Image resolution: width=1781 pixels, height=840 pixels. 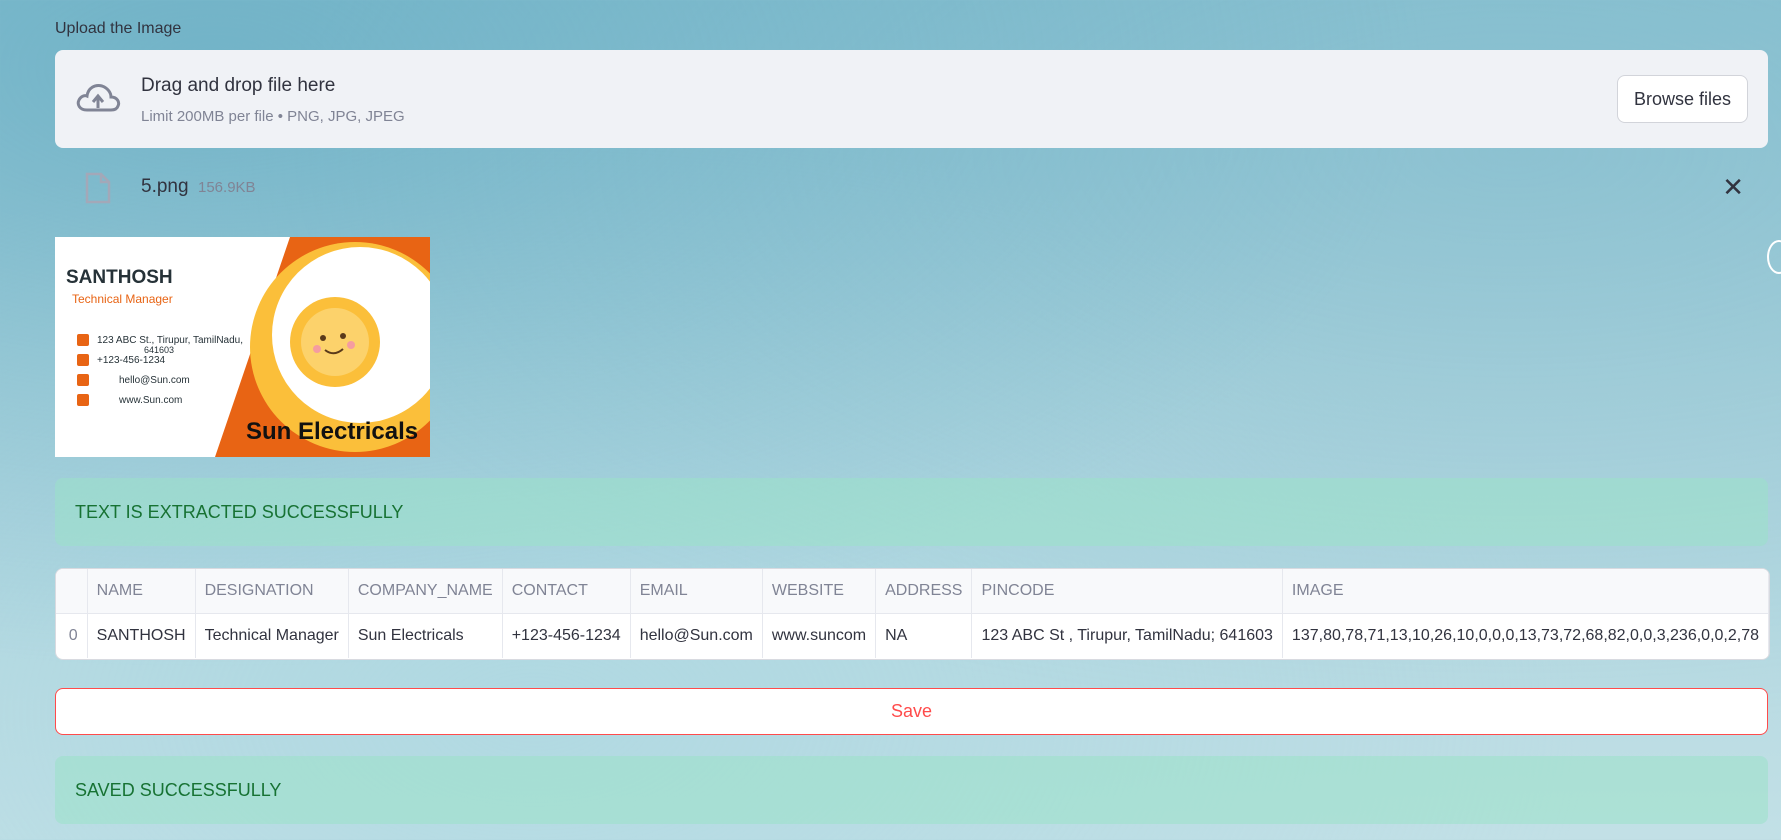 What do you see at coordinates (238, 85) in the screenshot?
I see `dropzone-title: Drag and drop file here` at bounding box center [238, 85].